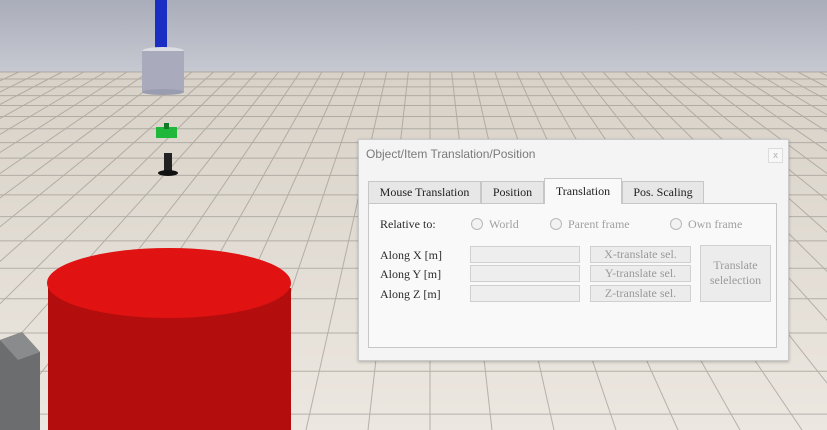 The image size is (827, 430). I want to click on along-x-field, so click(525, 254).